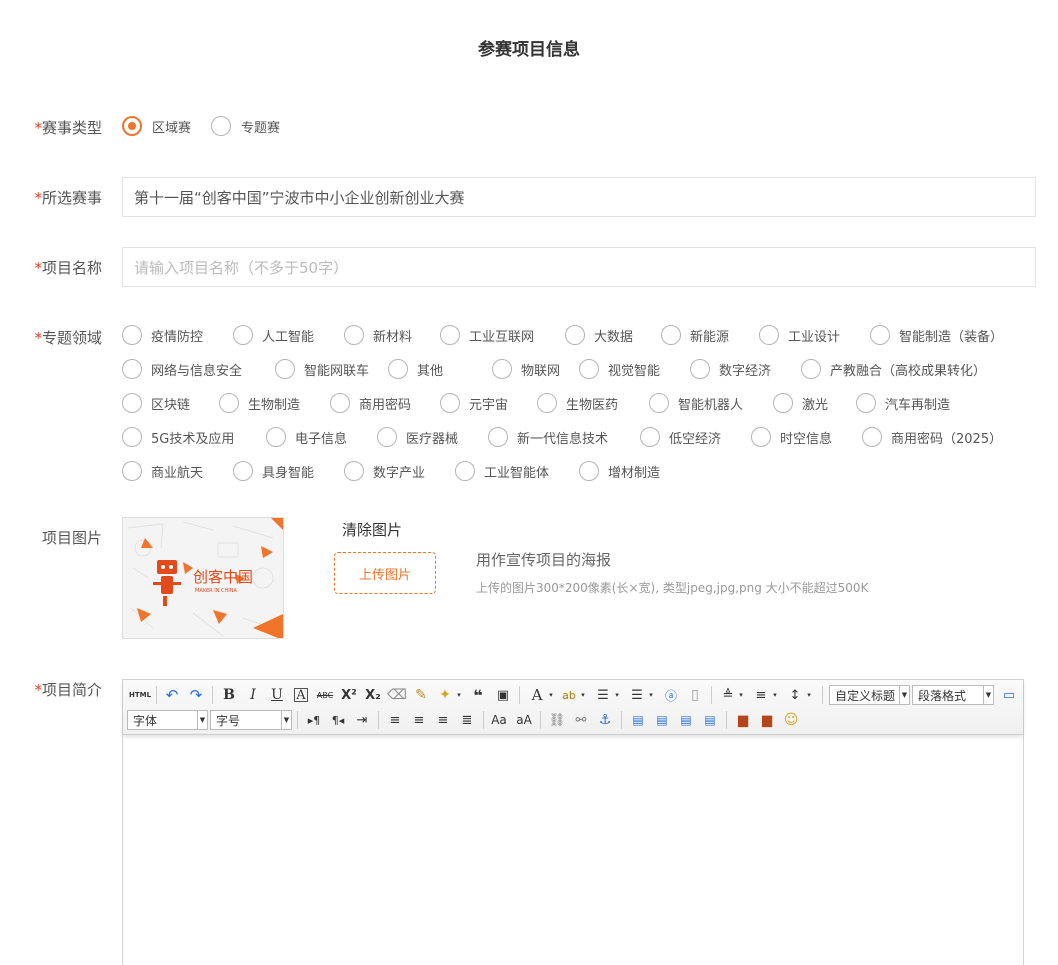  Describe the element at coordinates (662, 720) in the screenshot. I see `image-left-icon: ▤` at that location.